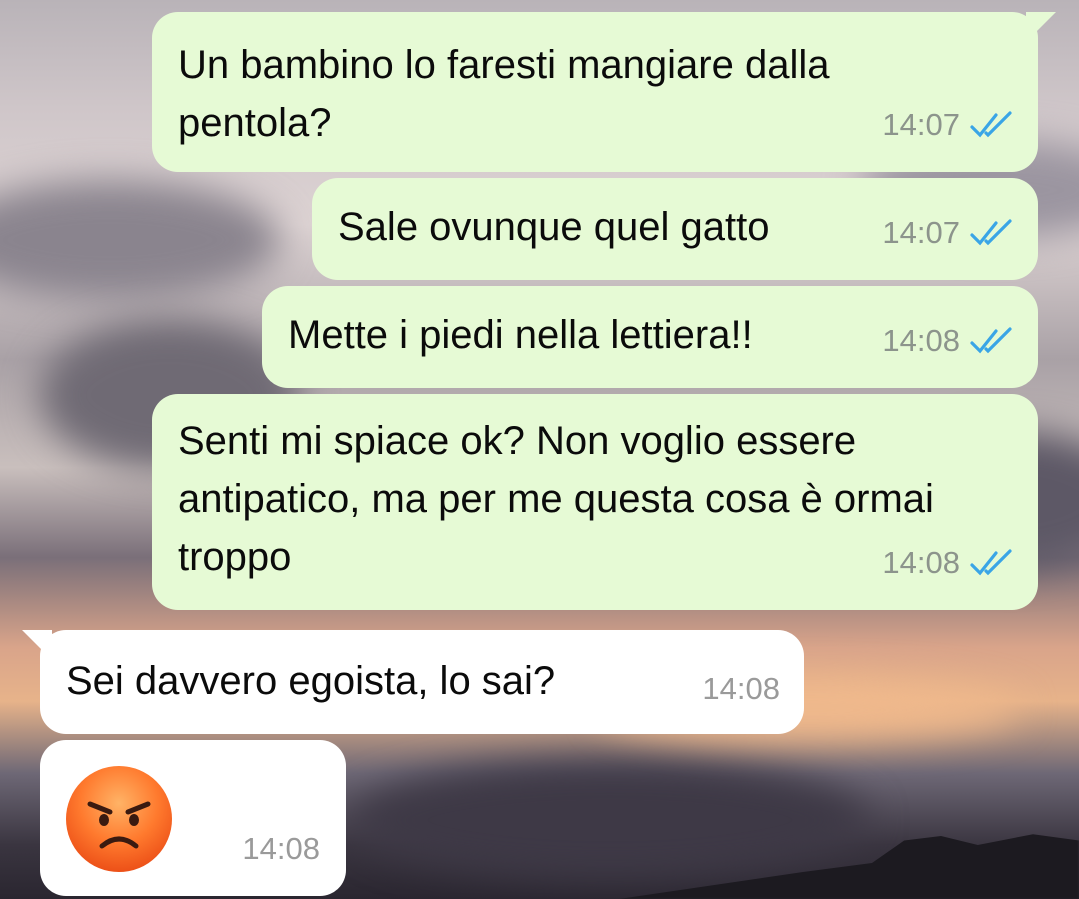  What do you see at coordinates (554, 227) in the screenshot?
I see `message-text: Sale ovunque quel gatto` at bounding box center [554, 227].